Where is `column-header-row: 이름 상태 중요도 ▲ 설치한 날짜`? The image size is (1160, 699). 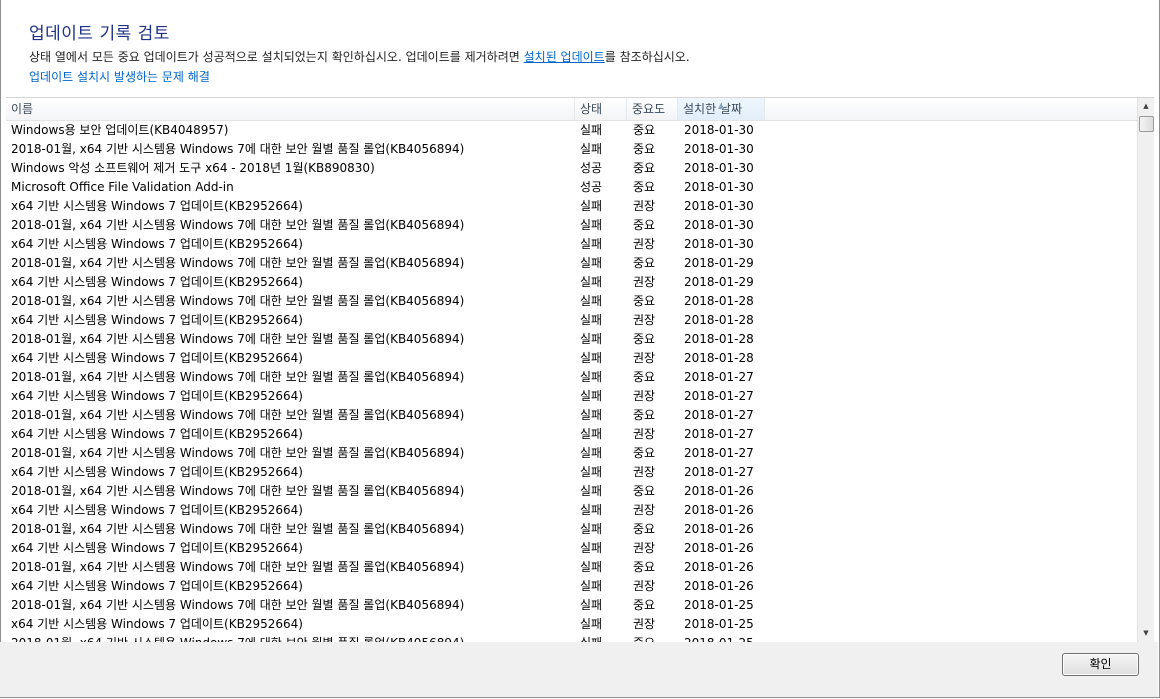 column-header-row: 이름 상태 중요도 ▲ 설치한 날짜 is located at coordinates (572, 109).